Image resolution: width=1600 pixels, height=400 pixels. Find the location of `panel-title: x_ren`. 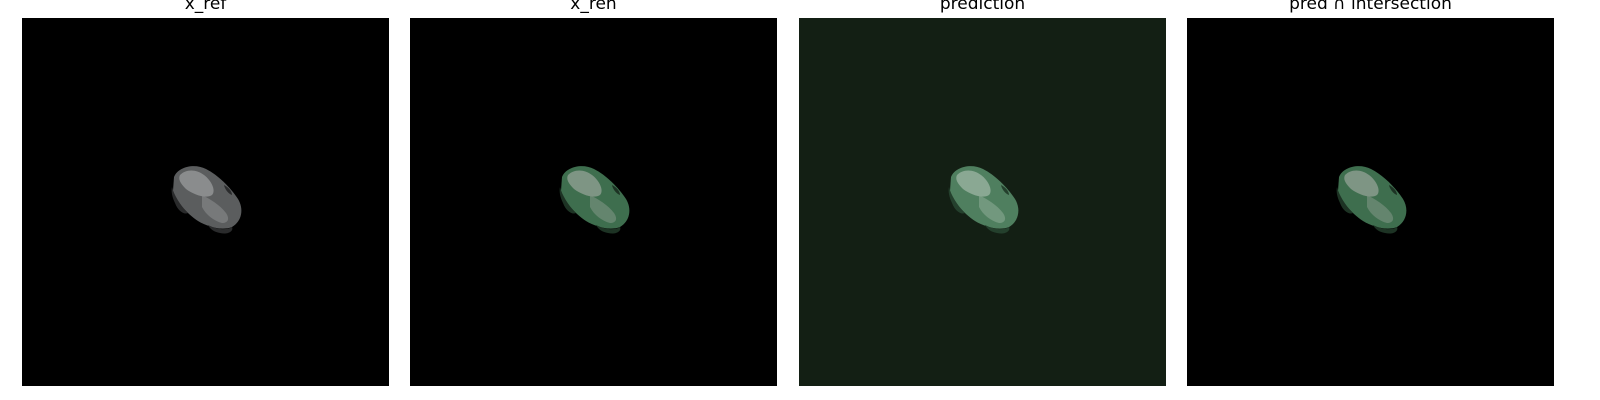

panel-title: x_ren is located at coordinates (593, 7).